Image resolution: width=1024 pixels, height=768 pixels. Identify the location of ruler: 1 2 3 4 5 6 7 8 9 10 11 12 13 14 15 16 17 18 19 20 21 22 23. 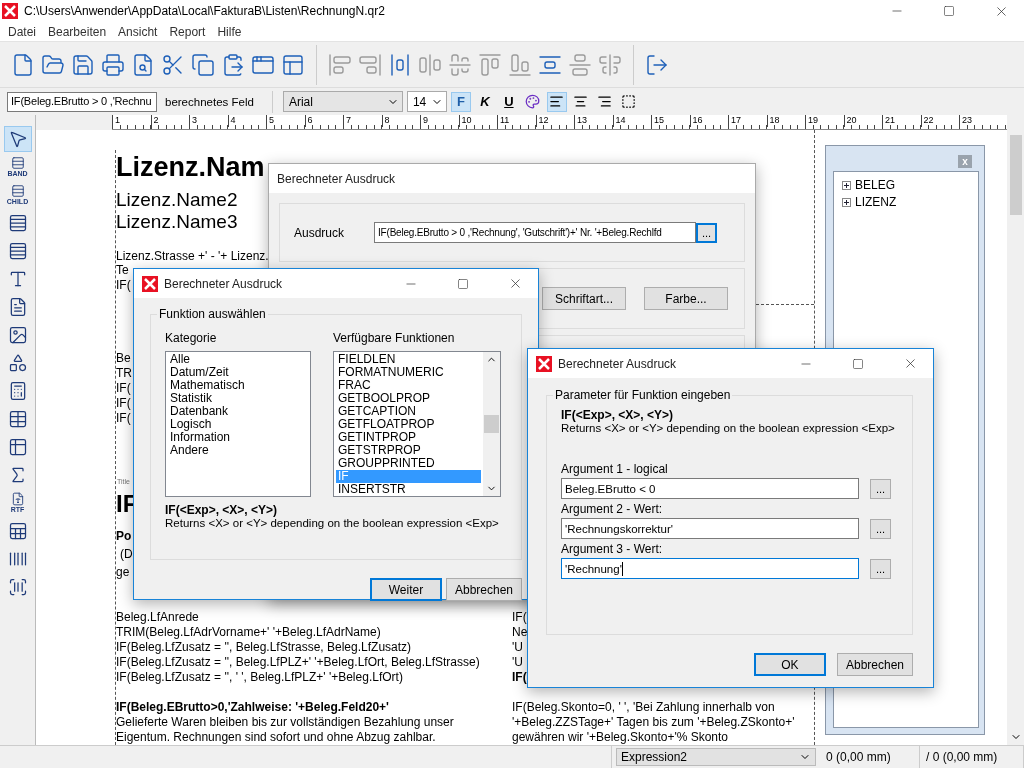
(559, 122).